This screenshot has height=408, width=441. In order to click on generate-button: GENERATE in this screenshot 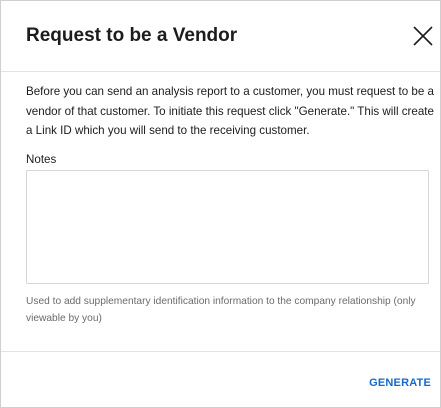, I will do `click(389, 383)`.